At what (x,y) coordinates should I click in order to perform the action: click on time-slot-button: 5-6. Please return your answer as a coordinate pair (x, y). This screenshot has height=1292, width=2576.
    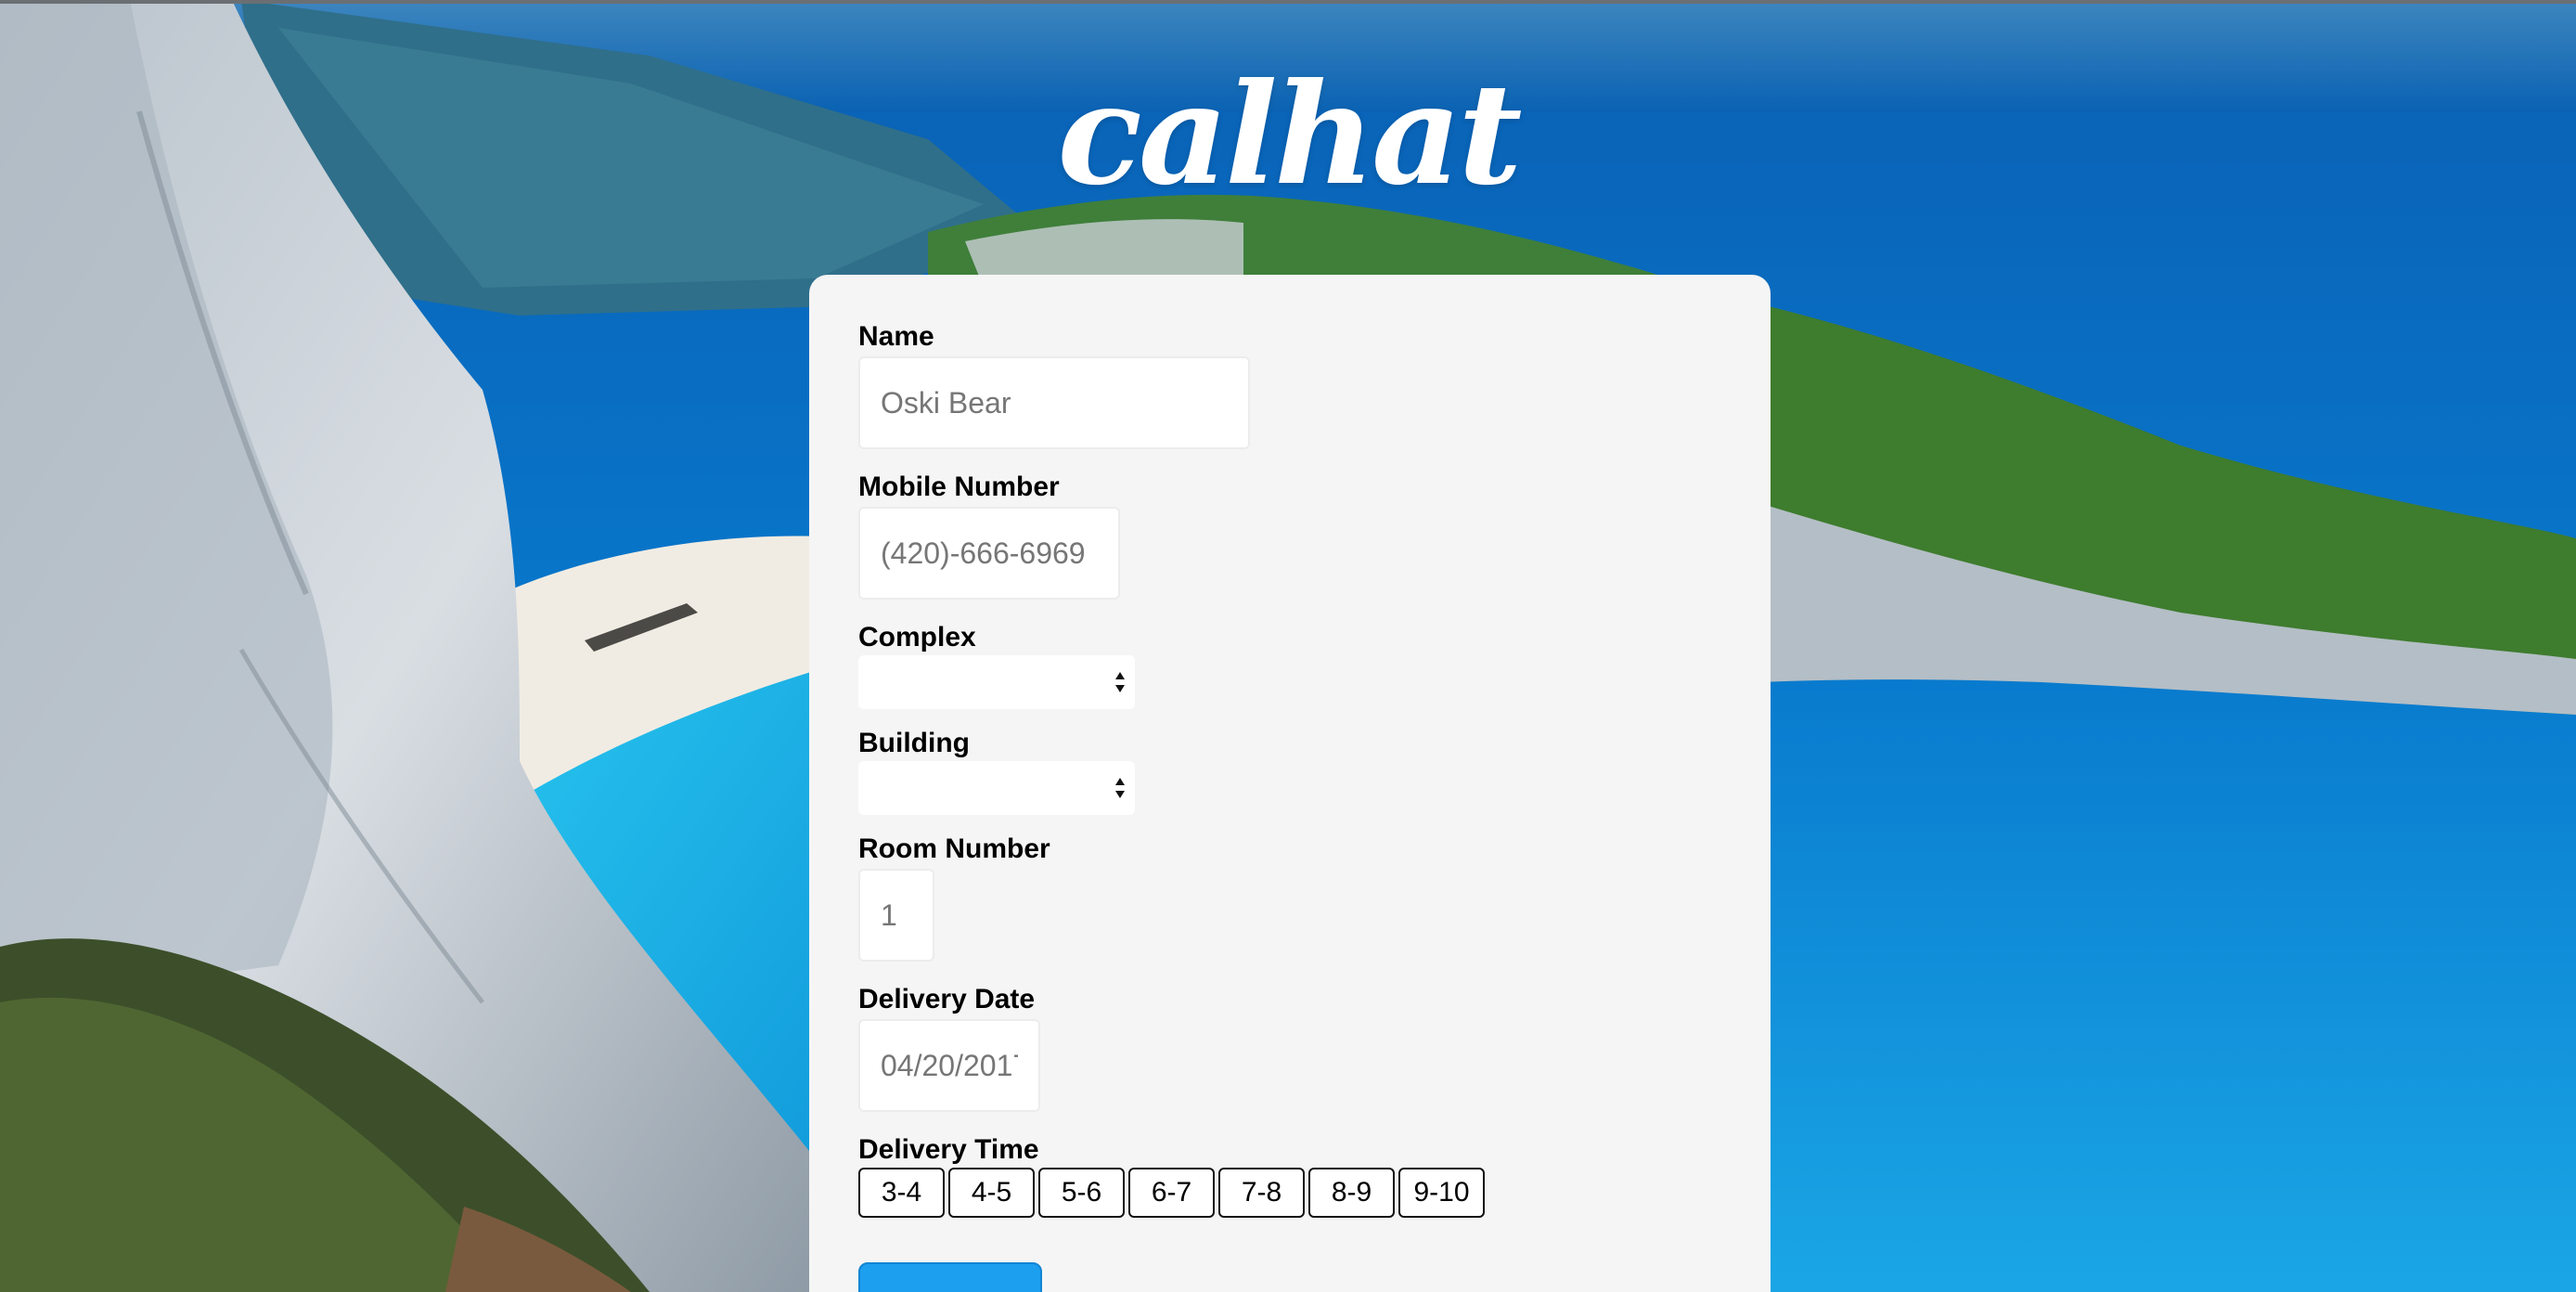
    Looking at the image, I should click on (1081, 1193).